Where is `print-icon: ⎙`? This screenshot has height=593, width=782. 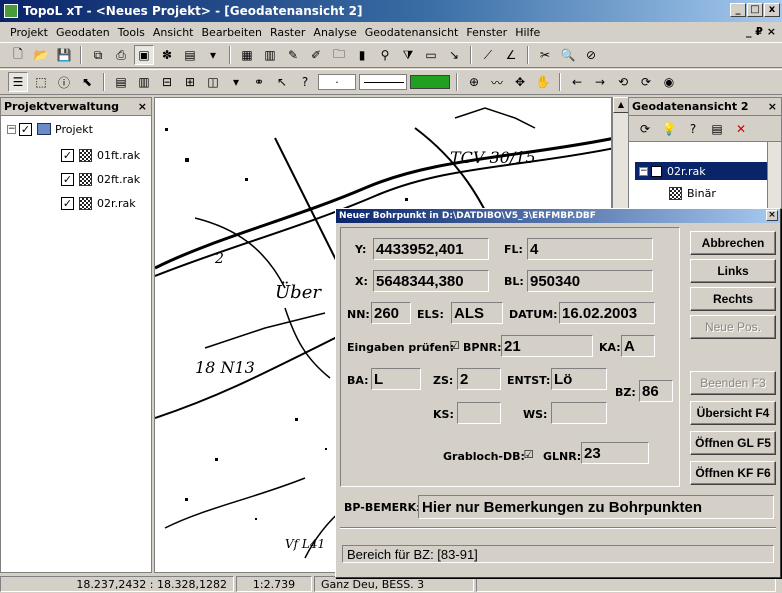 print-icon: ⎙ is located at coordinates (121, 55).